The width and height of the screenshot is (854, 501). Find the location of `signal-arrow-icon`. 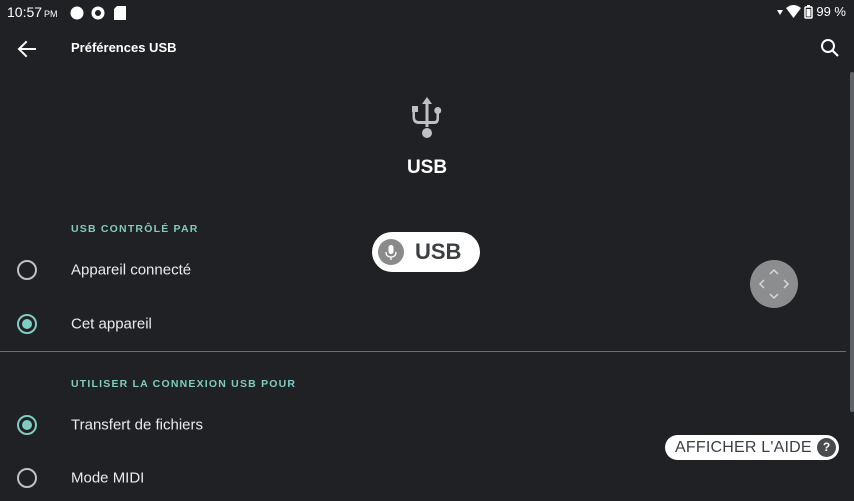

signal-arrow-icon is located at coordinates (780, 12).